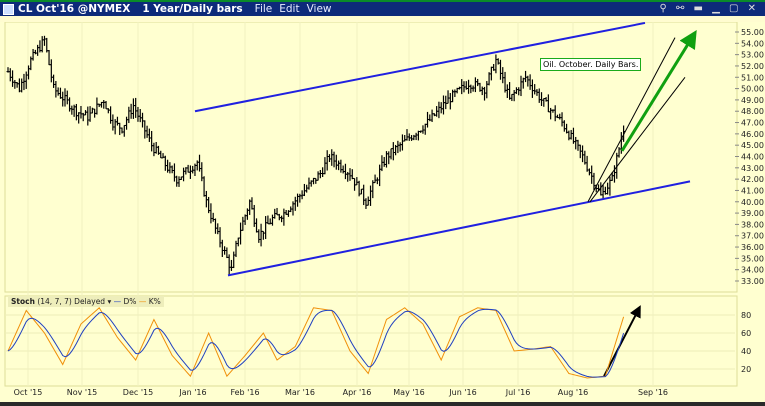 Image resolution: width=765 pixels, height=406 pixels. Describe the element at coordinates (192, 392) in the screenshot. I see `x-tick-label: Jan '16` at that location.